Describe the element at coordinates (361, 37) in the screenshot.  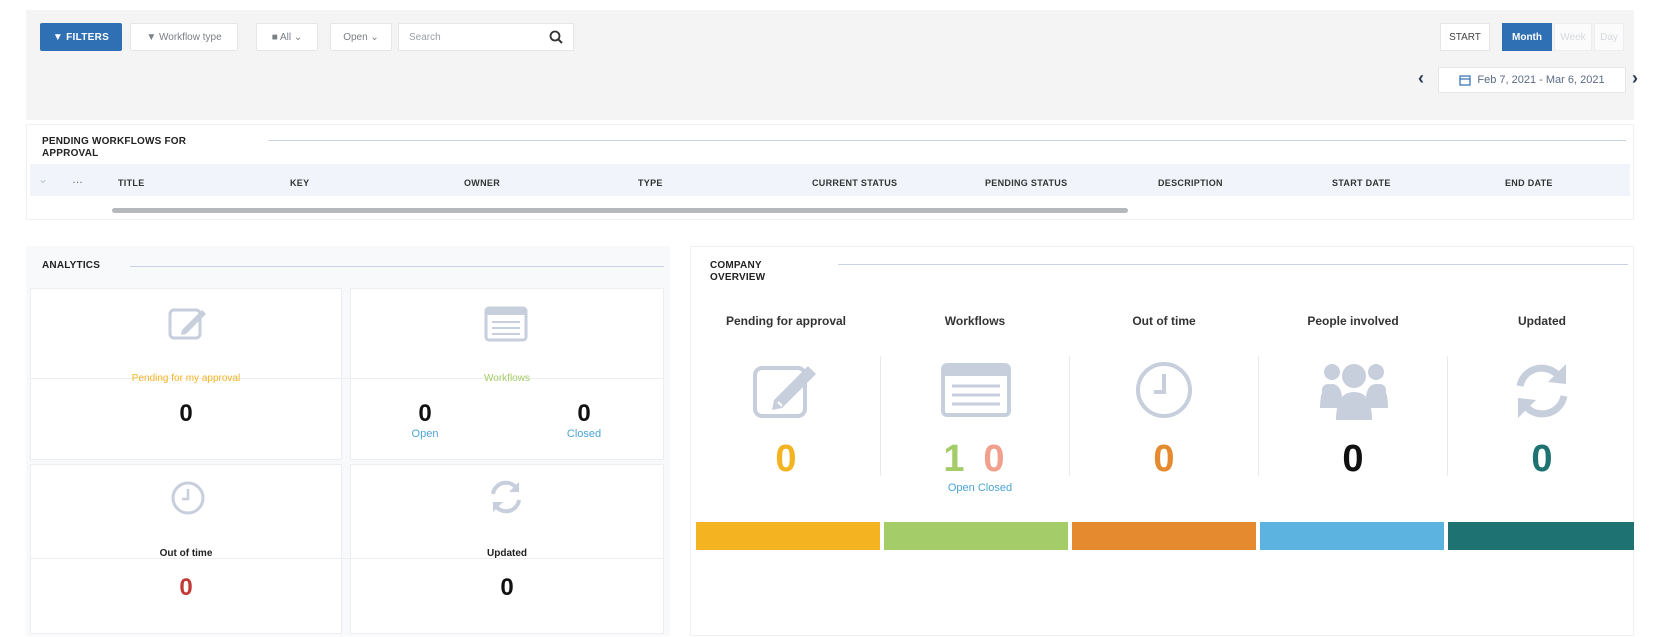
I see `open-select: Open ⌄` at that location.